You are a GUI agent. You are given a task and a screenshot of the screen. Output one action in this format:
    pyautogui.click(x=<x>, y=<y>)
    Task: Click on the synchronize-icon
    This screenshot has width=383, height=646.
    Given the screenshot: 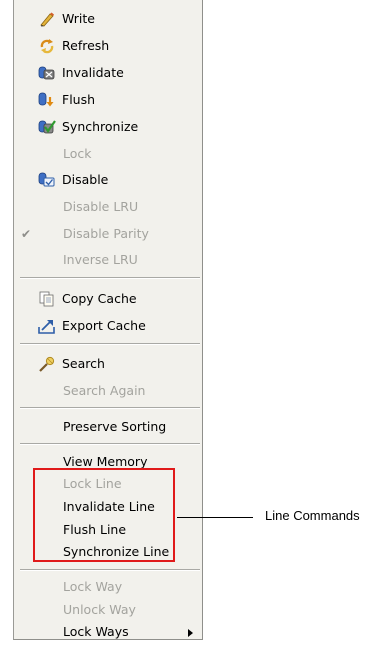 What is the action you would take?
    pyautogui.click(x=47, y=127)
    